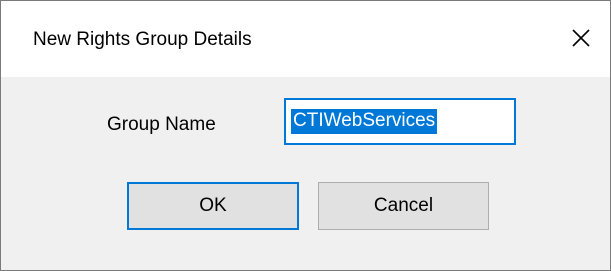 The image size is (611, 271). I want to click on group-name-input: CTIWebServices, so click(400, 121).